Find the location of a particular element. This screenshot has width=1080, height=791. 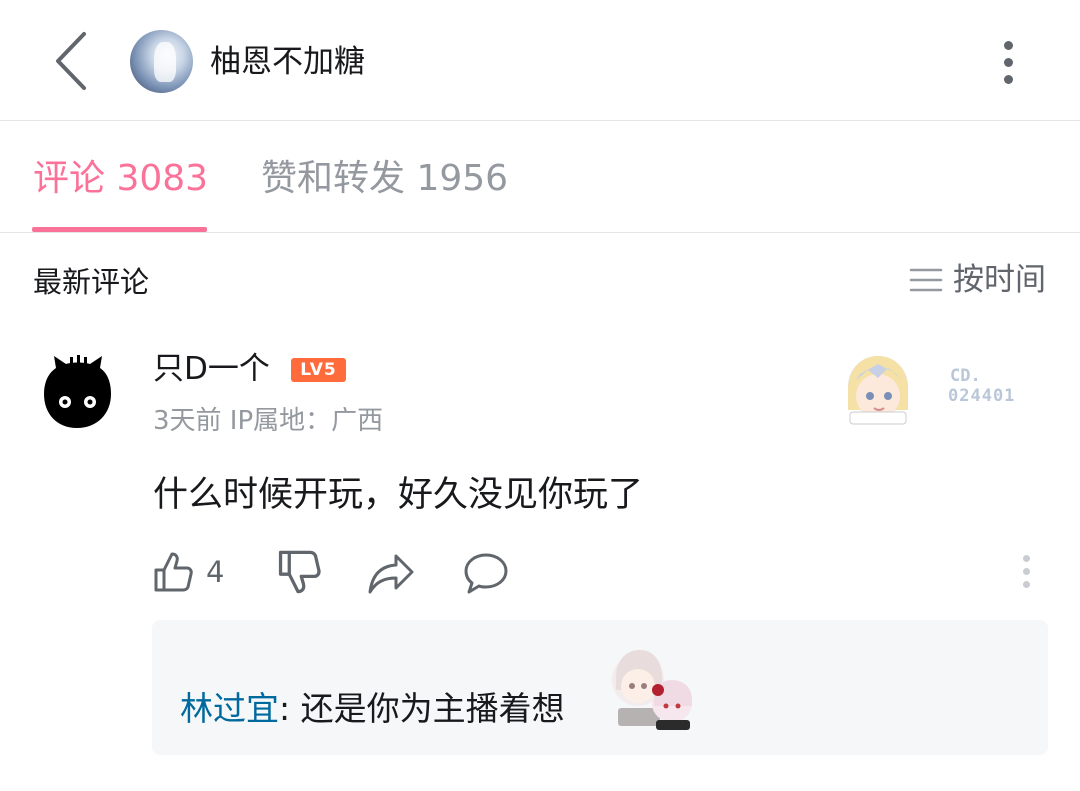

like-count: 4 is located at coordinates (215, 572).